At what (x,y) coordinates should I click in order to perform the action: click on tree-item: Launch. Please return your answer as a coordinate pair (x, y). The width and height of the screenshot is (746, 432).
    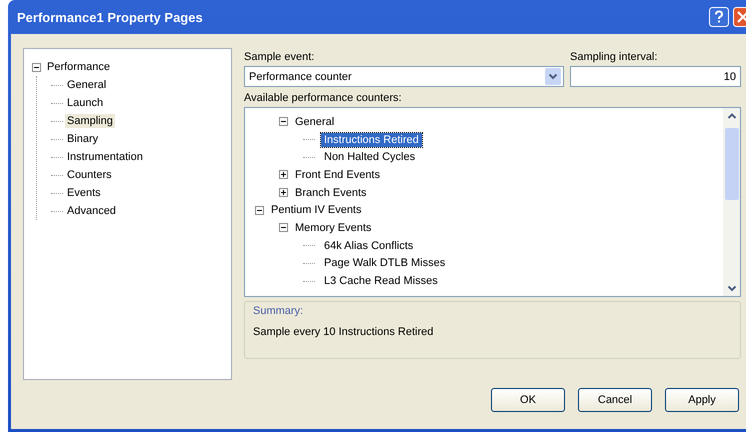
    Looking at the image, I should click on (85, 103).